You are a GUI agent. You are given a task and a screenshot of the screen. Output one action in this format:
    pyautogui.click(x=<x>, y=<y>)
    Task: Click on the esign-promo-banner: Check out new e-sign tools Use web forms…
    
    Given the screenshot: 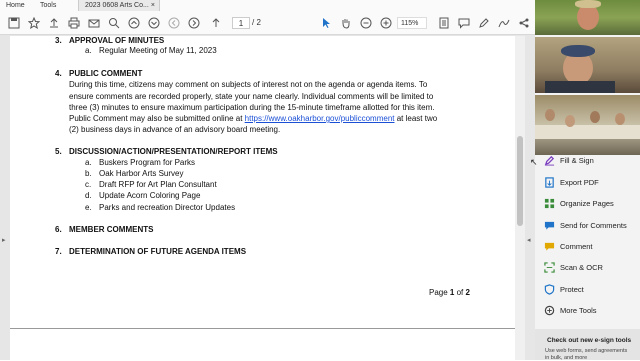 What is the action you would take?
    pyautogui.click(x=587, y=345)
    